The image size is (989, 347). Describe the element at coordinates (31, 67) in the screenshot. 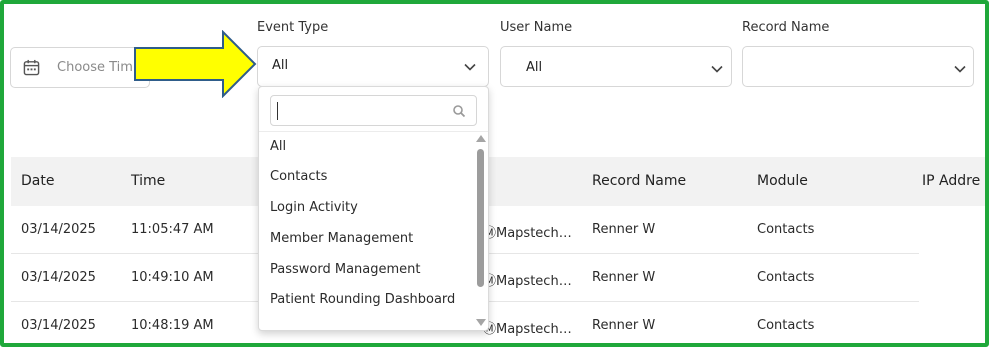

I see `calendar-icon` at that location.